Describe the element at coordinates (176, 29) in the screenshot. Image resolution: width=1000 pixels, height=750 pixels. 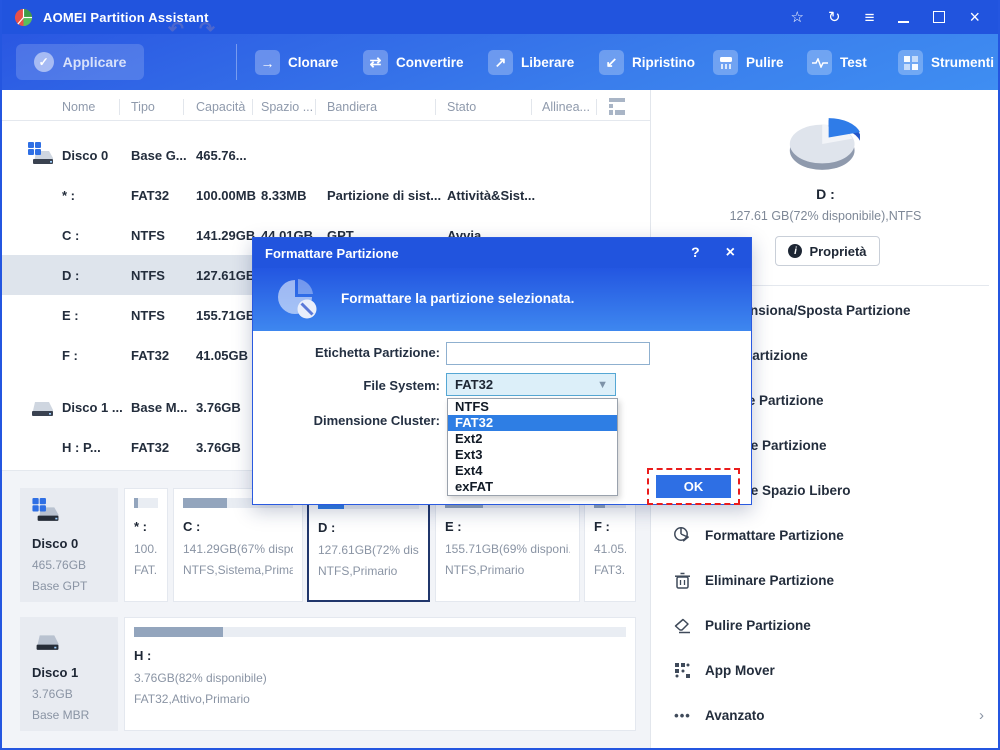
I see `undo-button: ↶` at that location.